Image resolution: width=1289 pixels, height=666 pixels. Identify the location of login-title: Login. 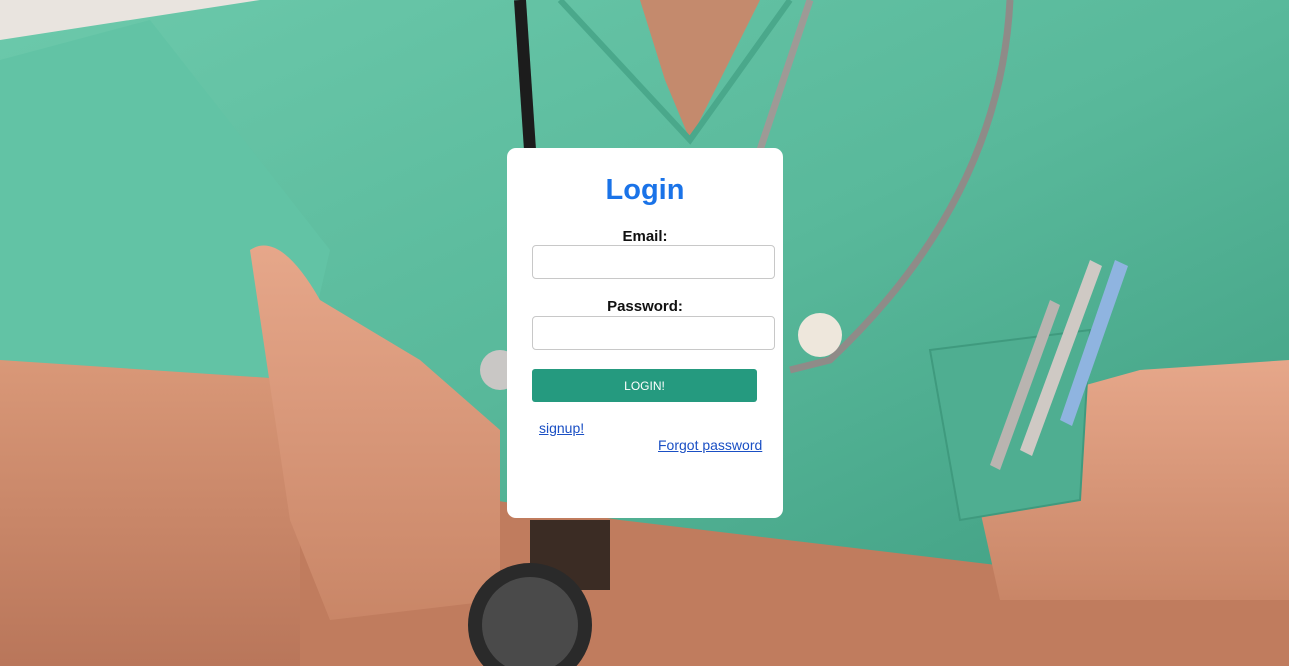
(645, 190).